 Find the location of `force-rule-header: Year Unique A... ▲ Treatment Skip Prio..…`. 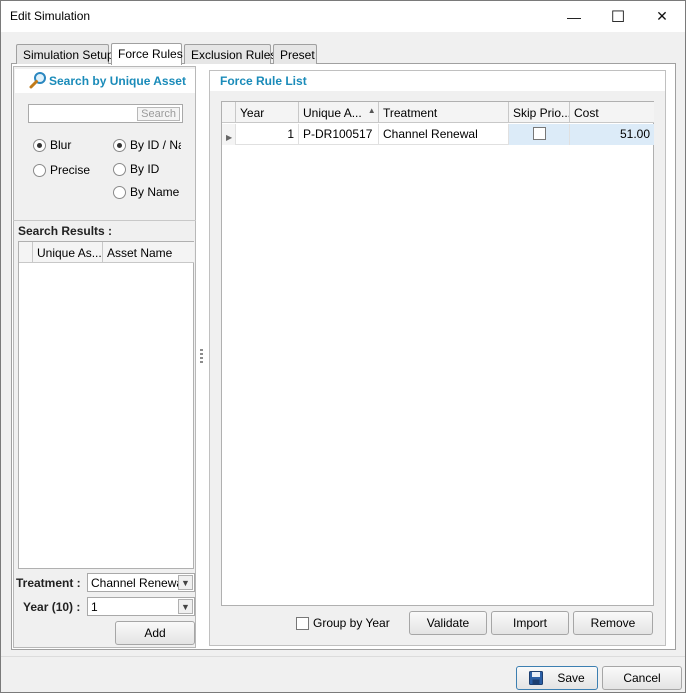

force-rule-header: Year Unique A... ▲ Treatment Skip Prio..… is located at coordinates (438, 112).